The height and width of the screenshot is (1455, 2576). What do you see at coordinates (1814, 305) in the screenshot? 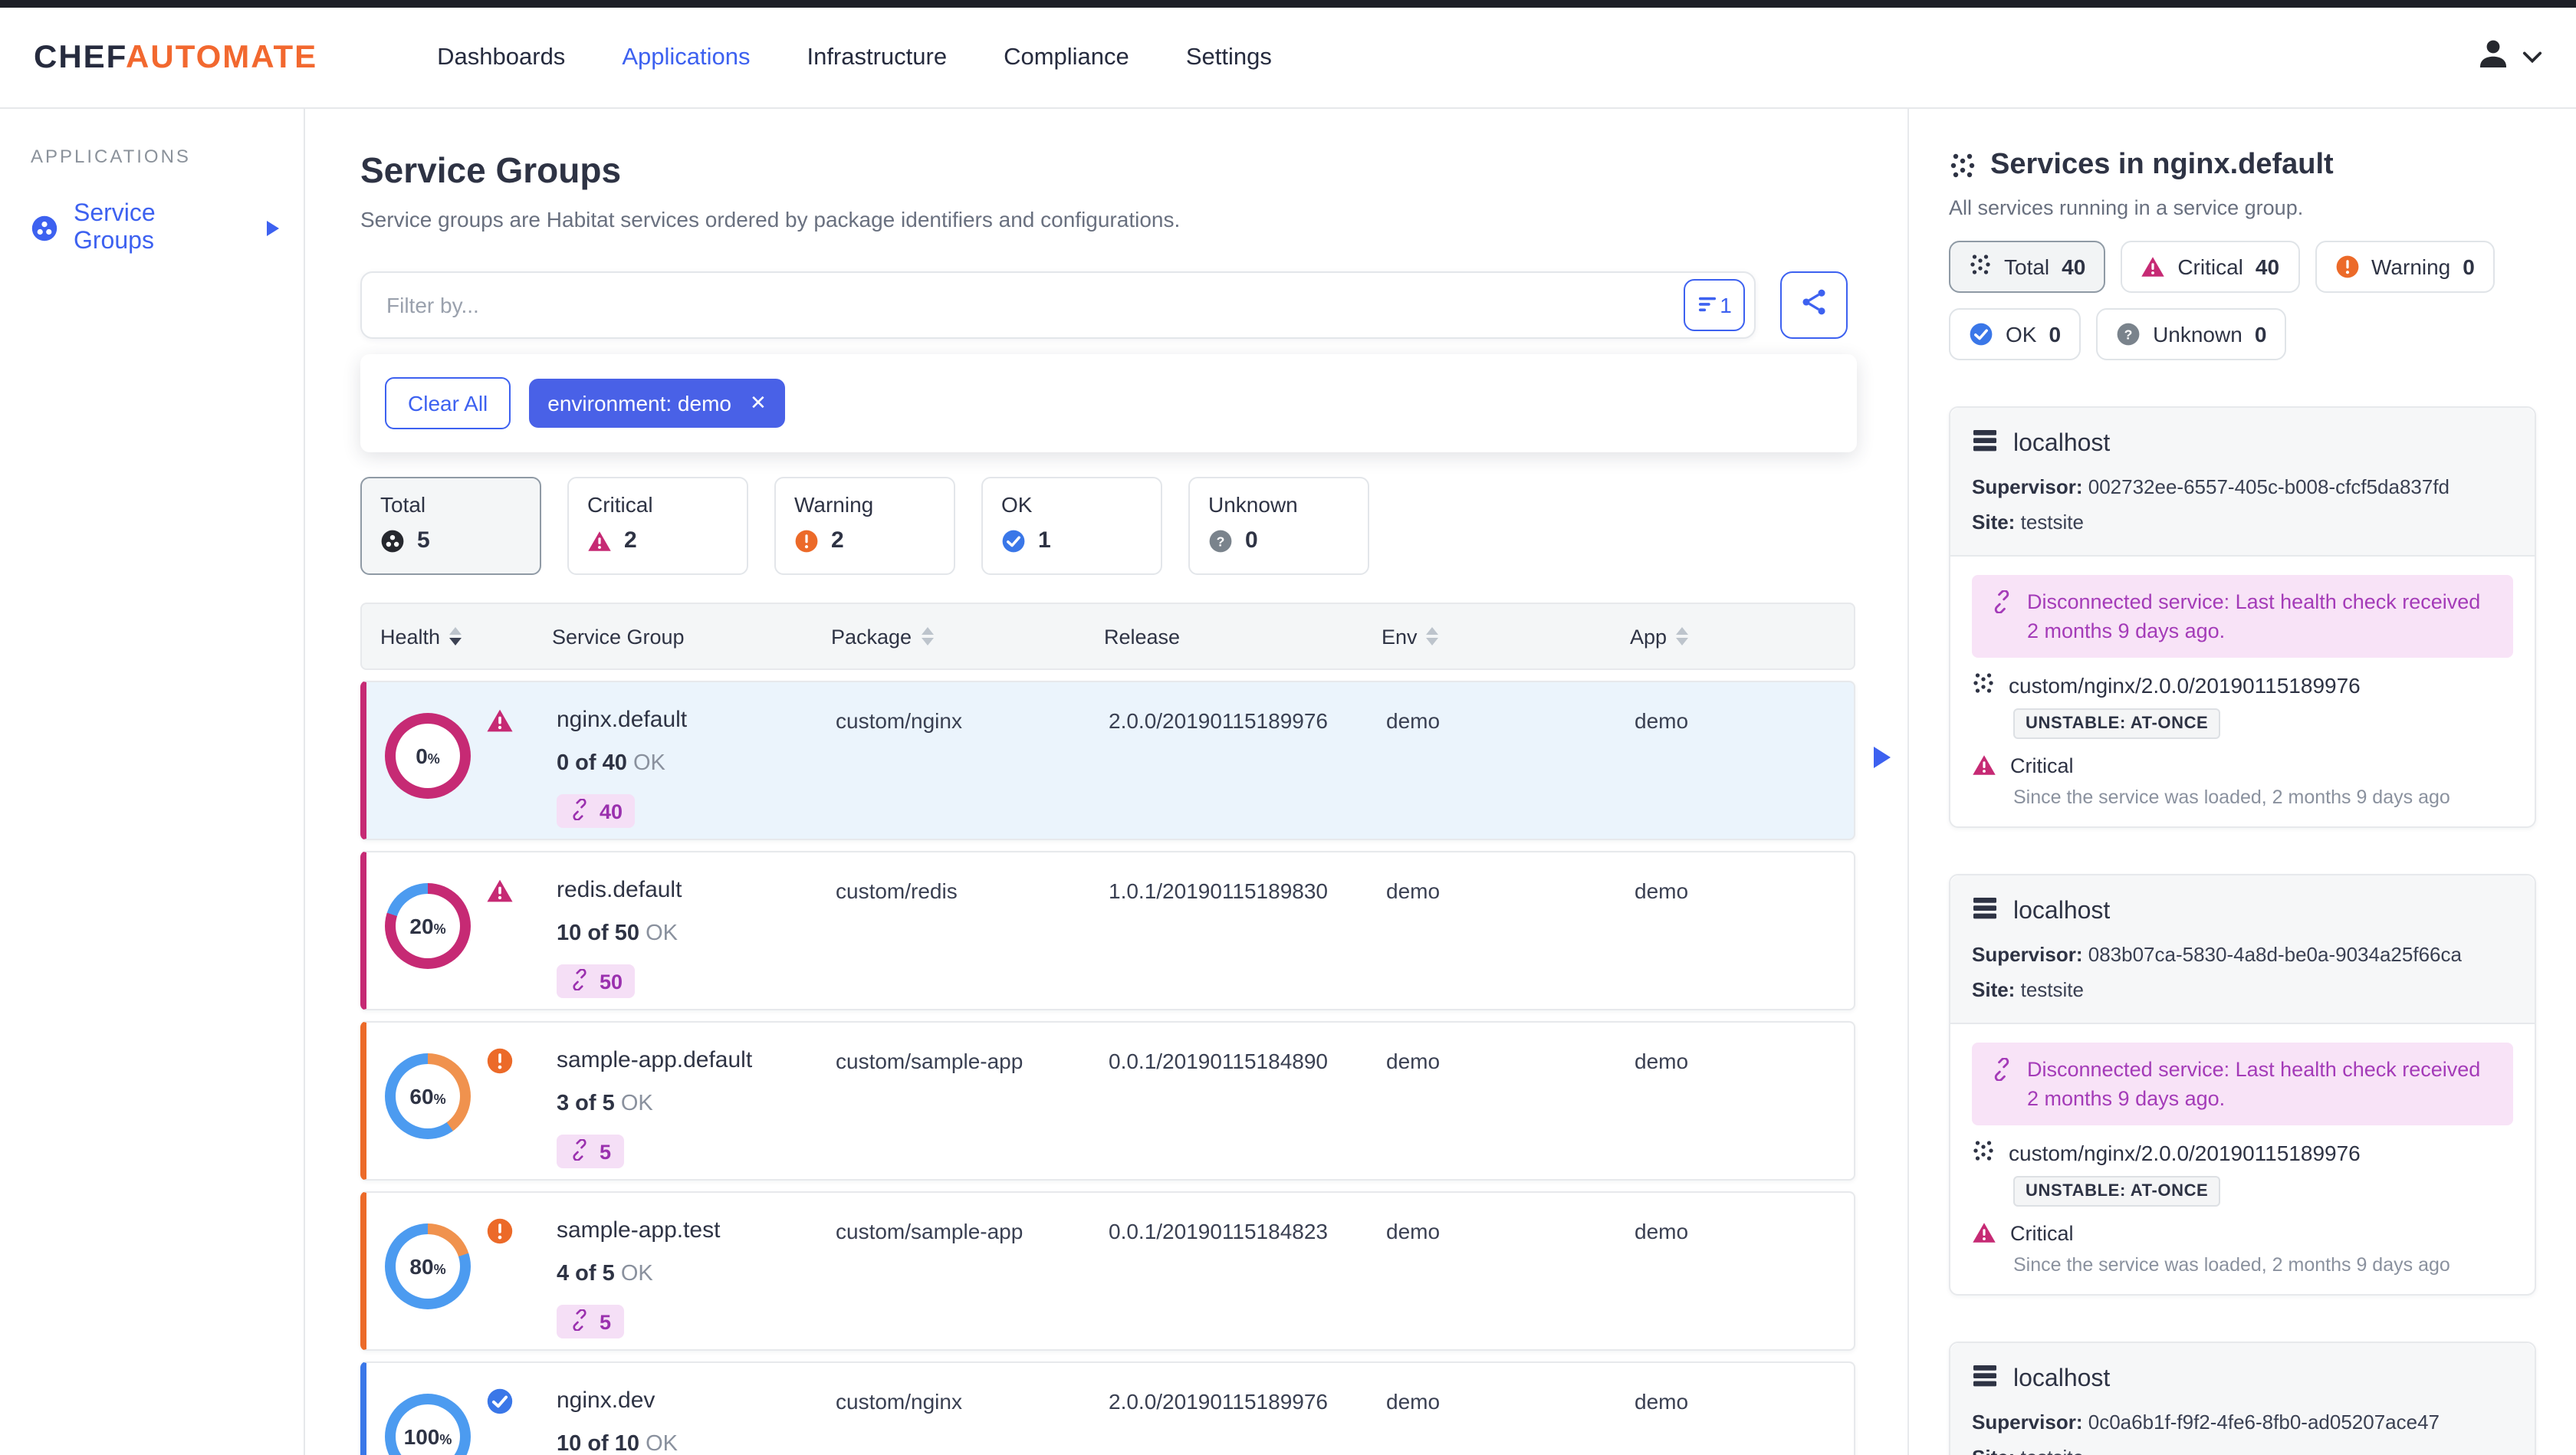
I see `share-button` at bounding box center [1814, 305].